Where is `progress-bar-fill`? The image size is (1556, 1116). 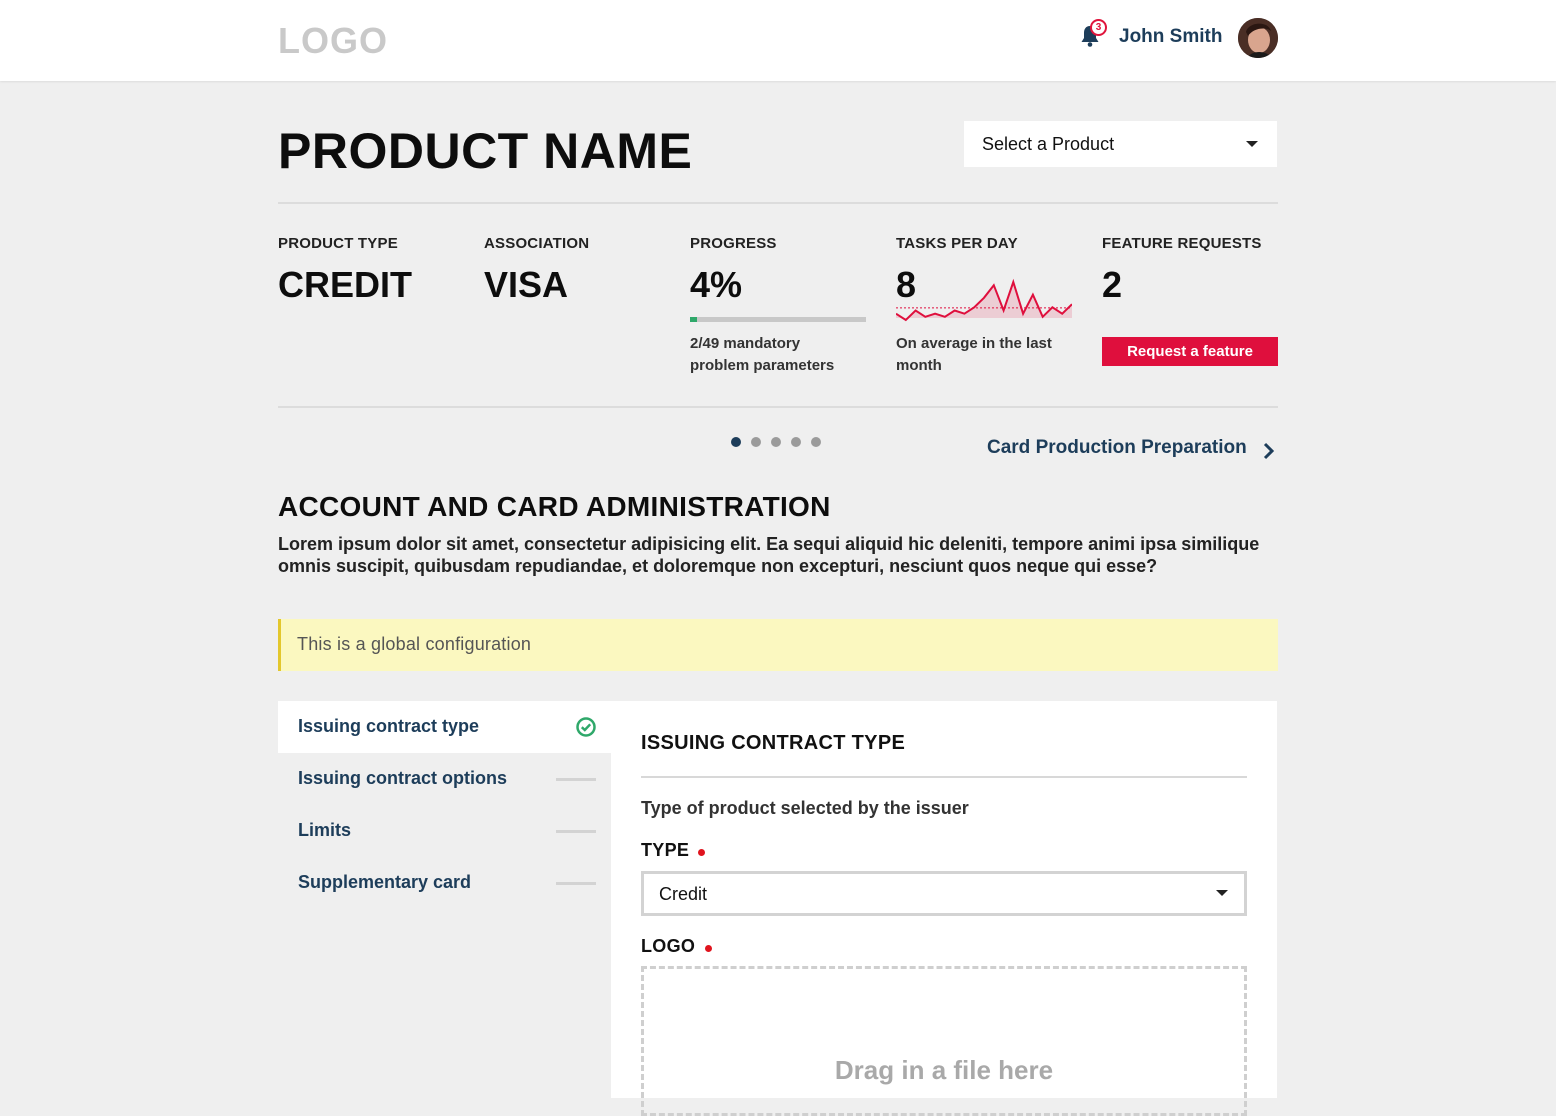
progress-bar-fill is located at coordinates (694, 319).